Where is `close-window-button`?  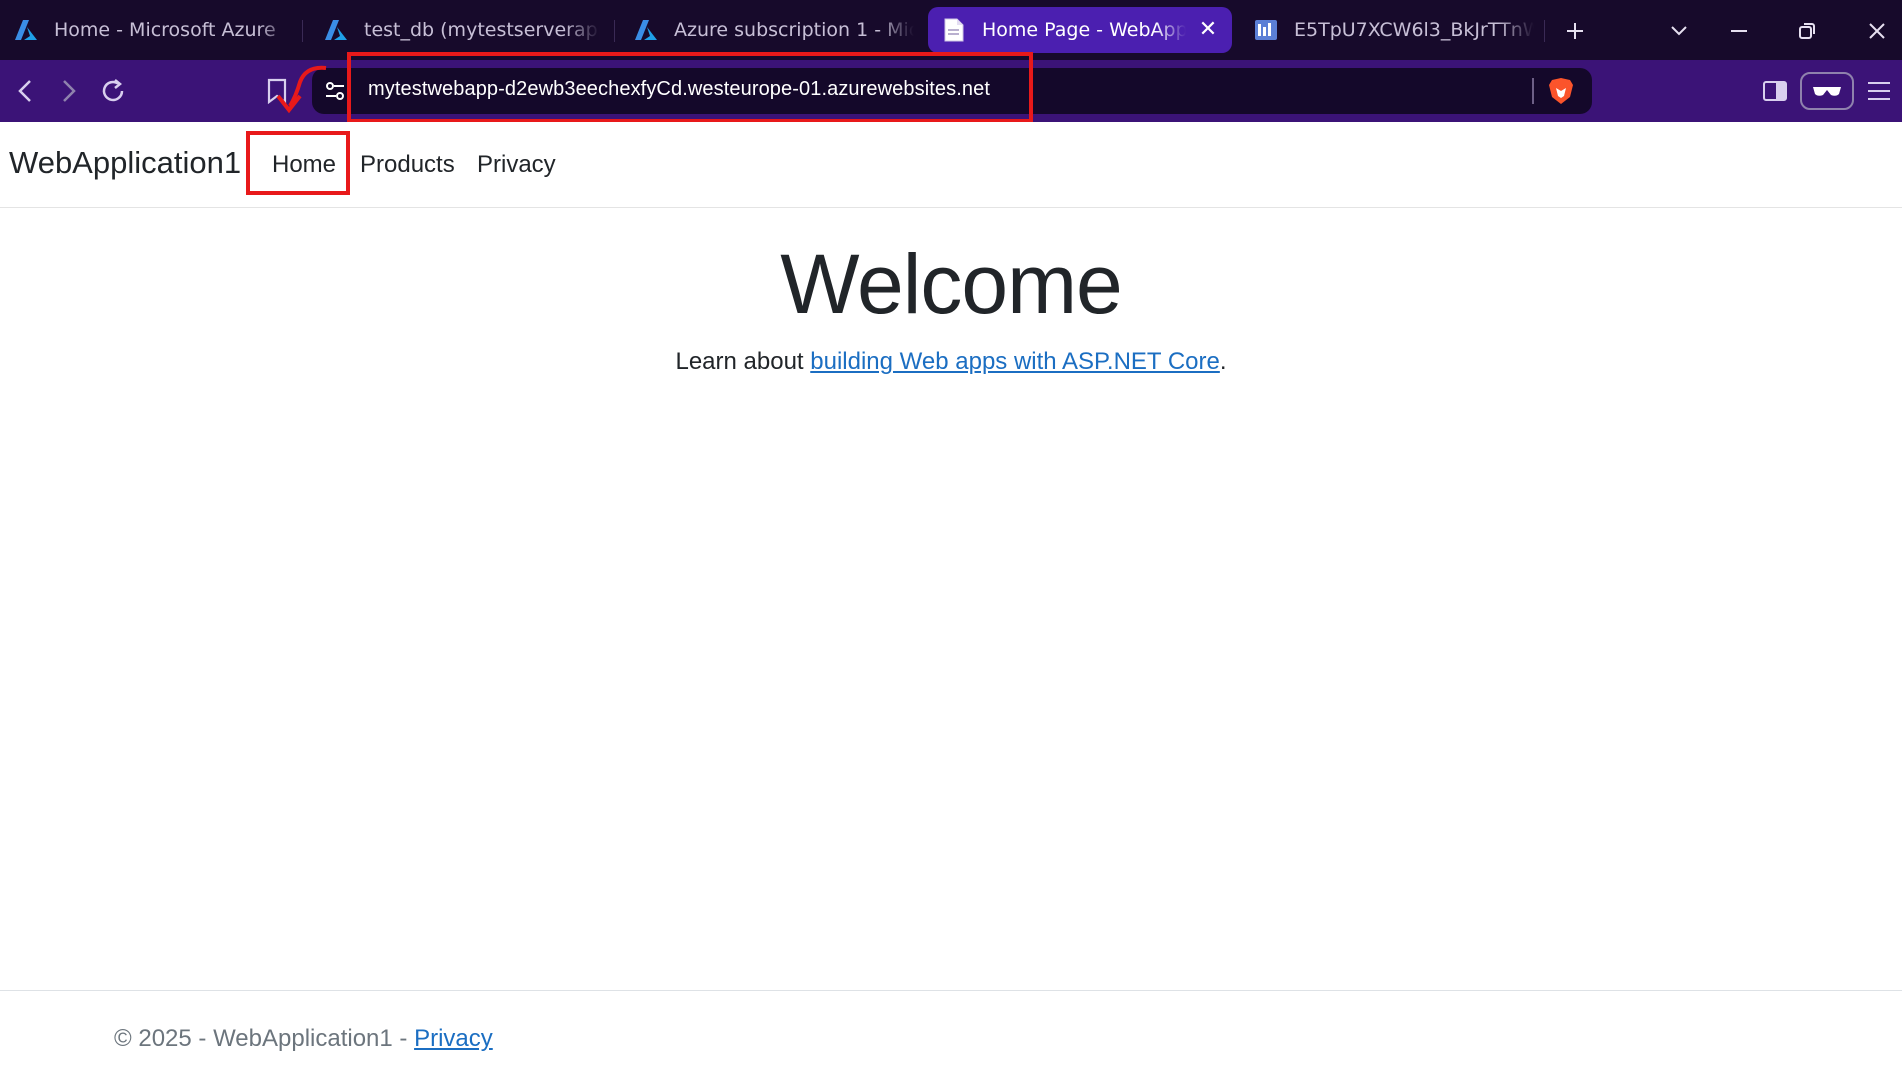
close-window-button is located at coordinates (1877, 31).